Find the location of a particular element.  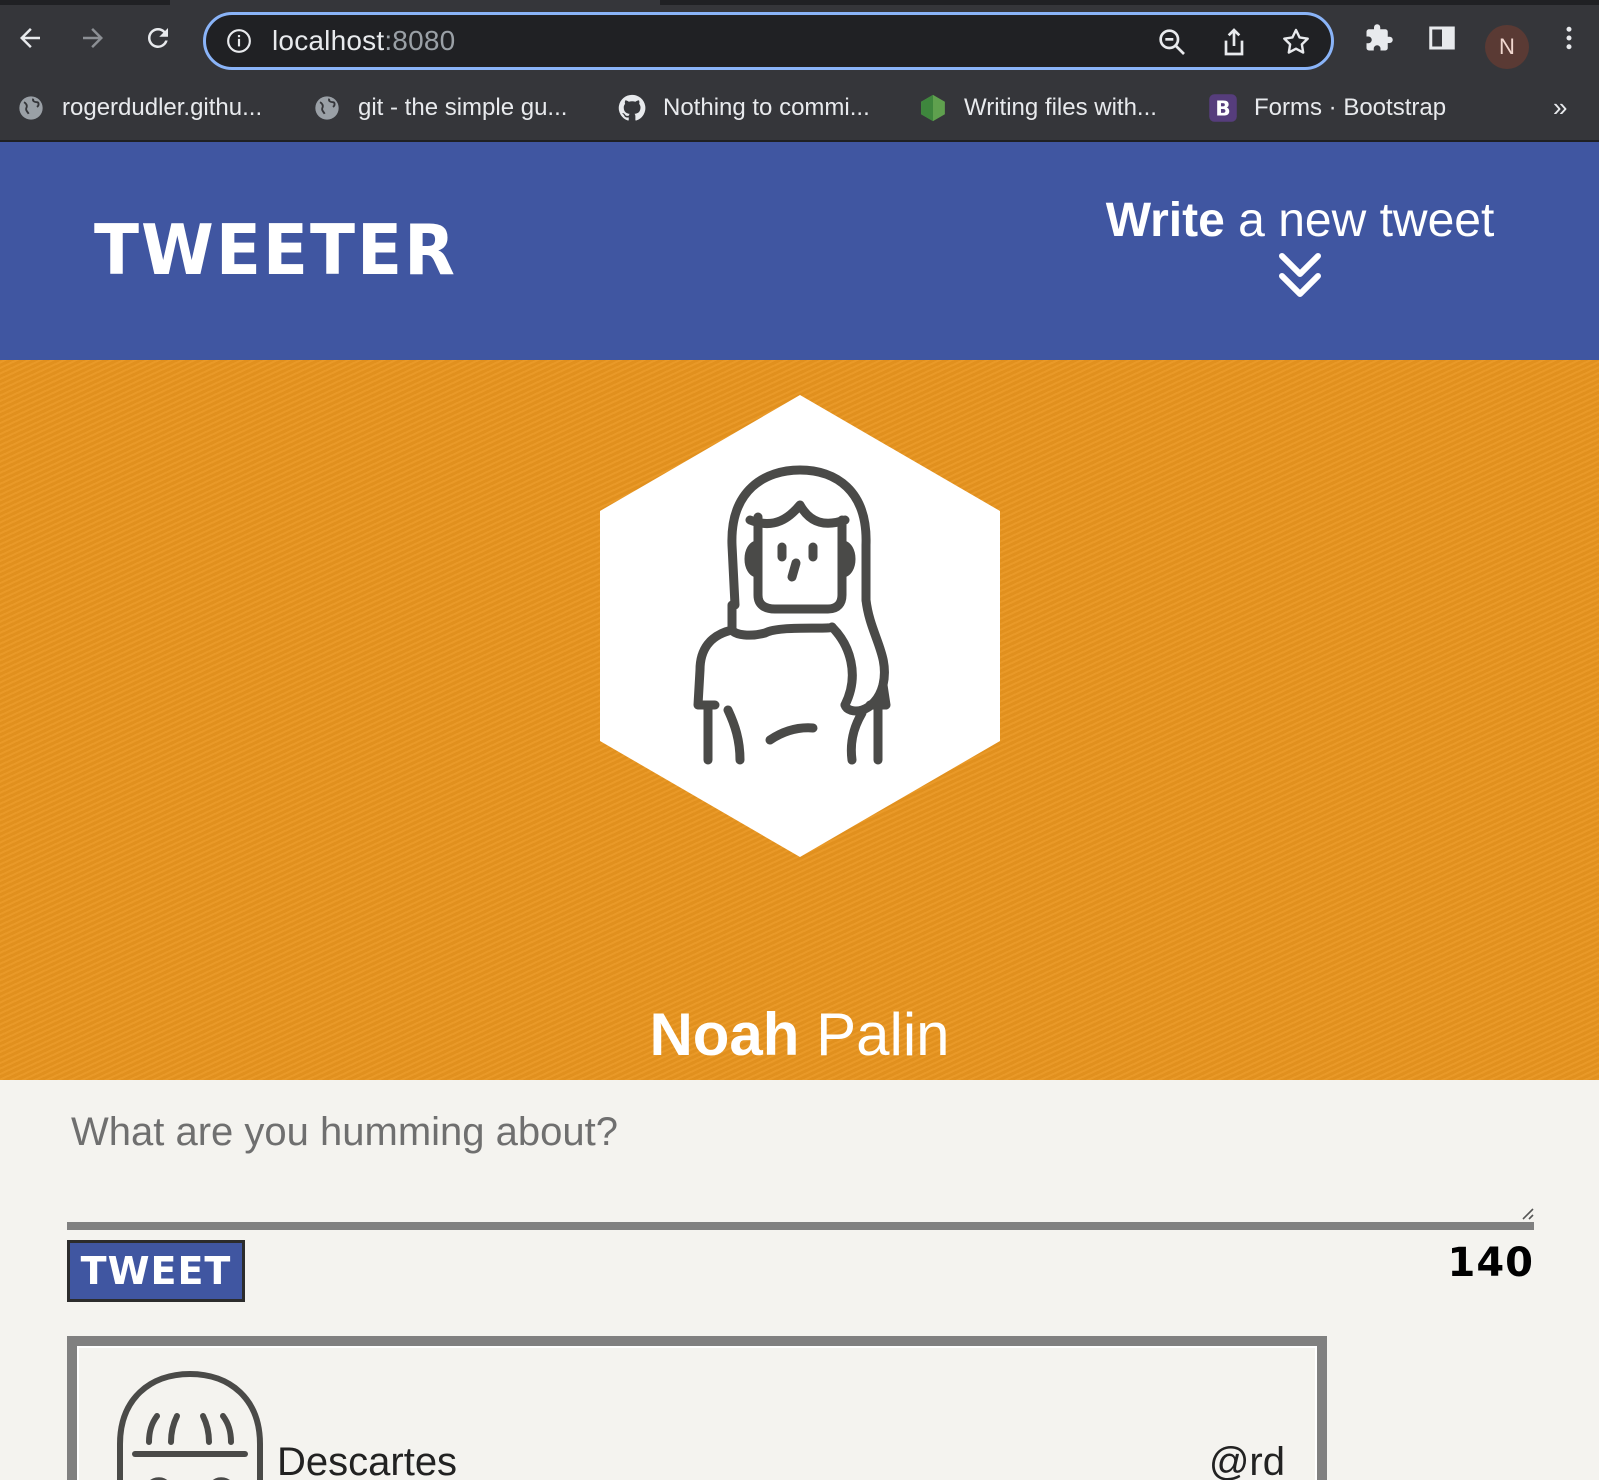

bookmark-forms-bootstrap: B Forms · Bootstrap is located at coordinates (1327, 108).